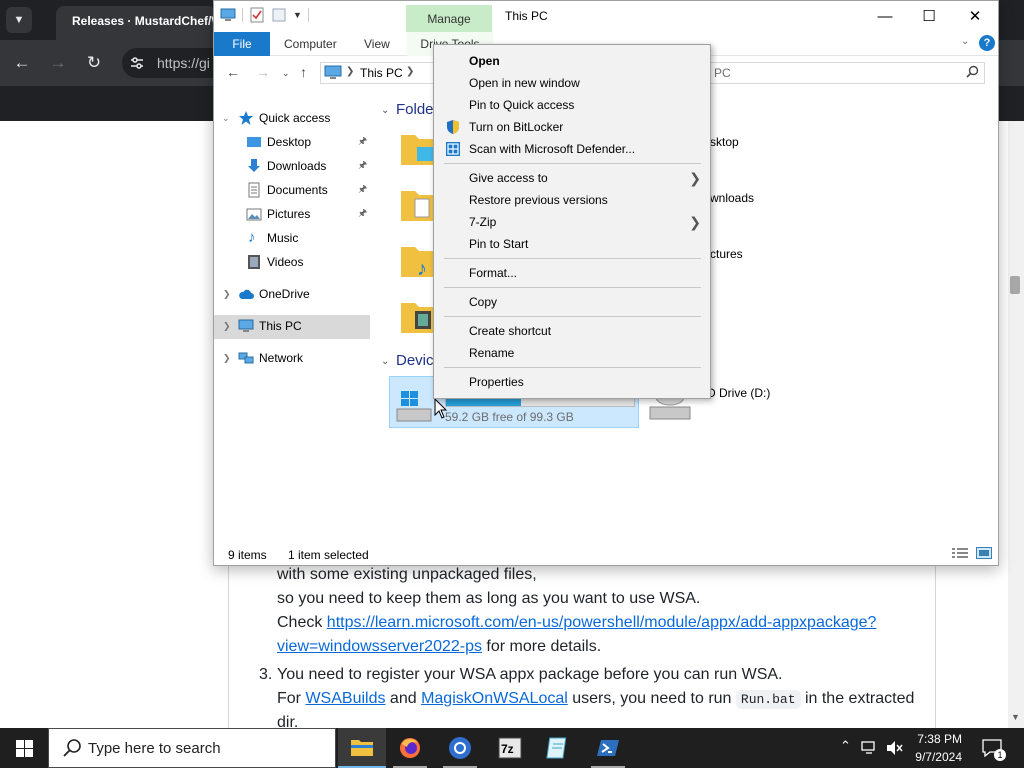  What do you see at coordinates (929, 16) in the screenshot?
I see `maximize-icon: ☐` at bounding box center [929, 16].